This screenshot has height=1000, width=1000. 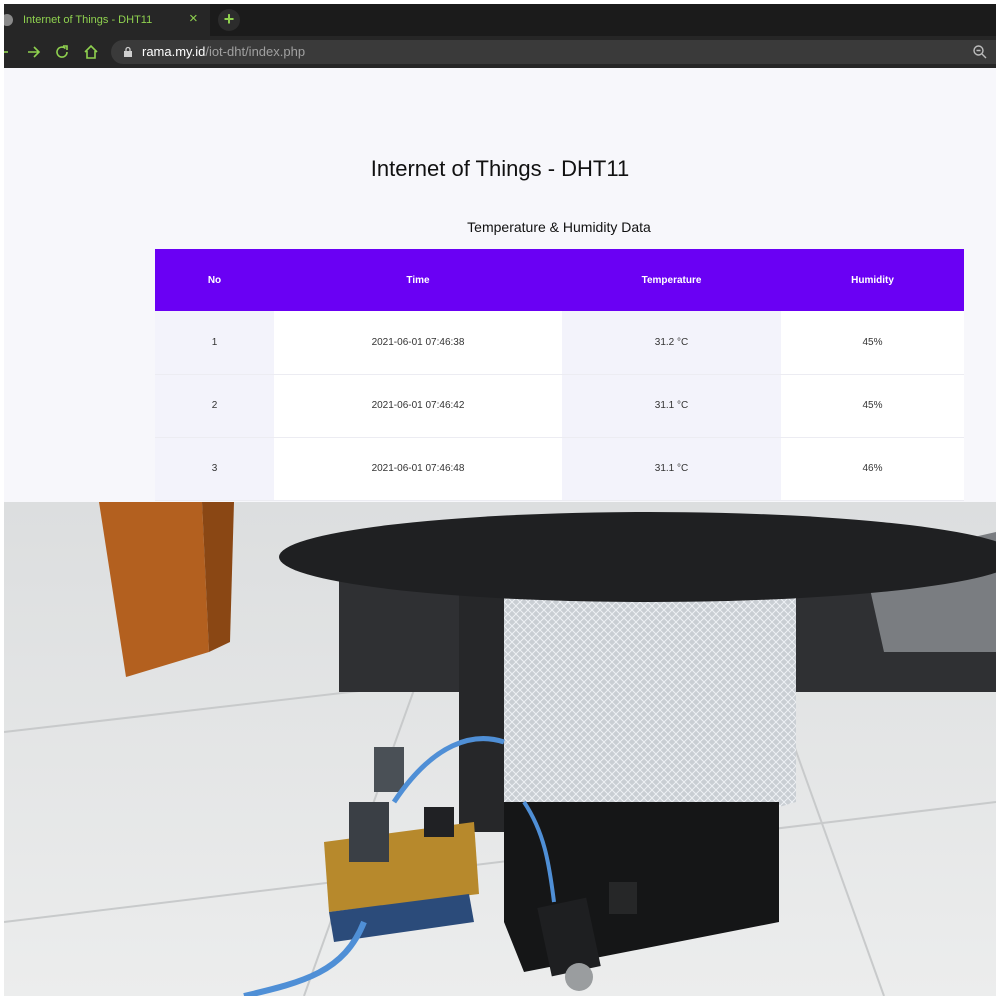 I want to click on column-header-temperature: Temperature, so click(x=671, y=280).